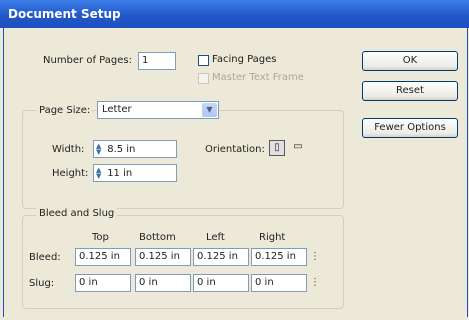 This screenshot has width=469, height=320. Describe the element at coordinates (234, 14) in the screenshot. I see `title-bar: Document Setup` at that location.